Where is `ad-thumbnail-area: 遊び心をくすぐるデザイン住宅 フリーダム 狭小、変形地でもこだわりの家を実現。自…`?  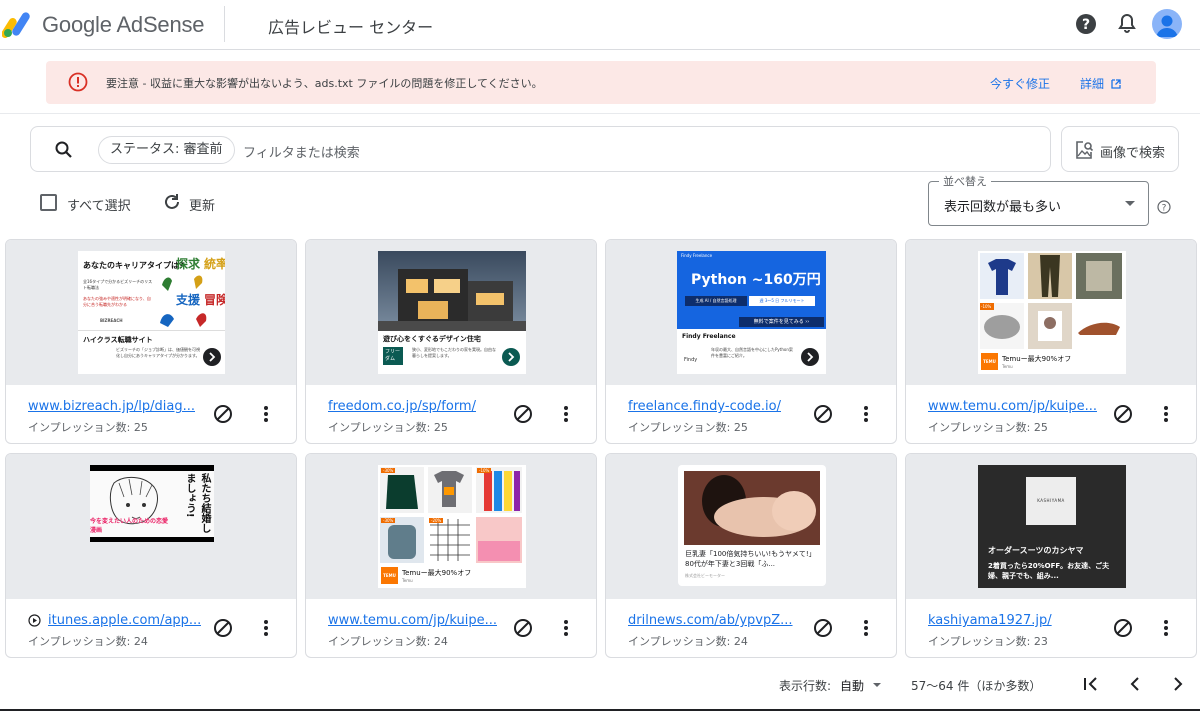
ad-thumbnail-area: 遊び心をくすぐるデザイン住宅 フリーダム 狭小、変形地でもこだわりの家を実現。自… is located at coordinates (451, 312).